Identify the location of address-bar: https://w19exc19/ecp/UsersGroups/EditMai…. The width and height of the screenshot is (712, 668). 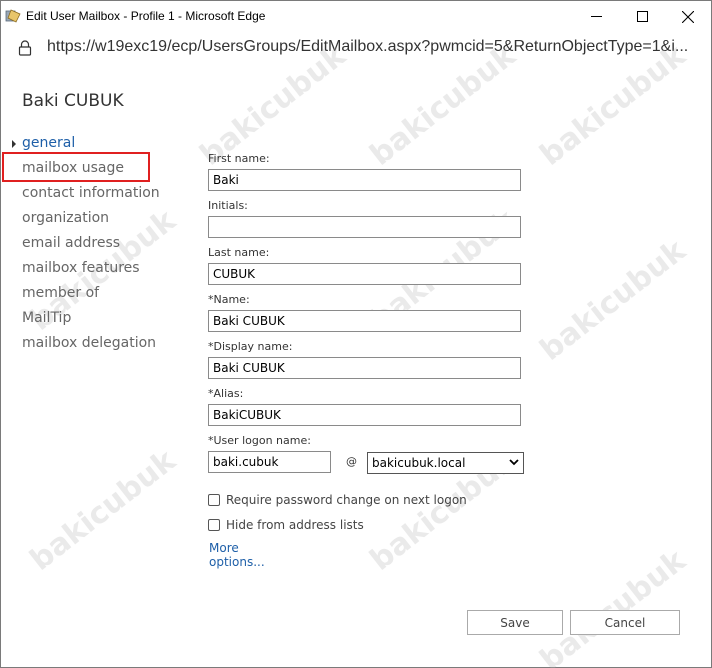
(356, 47).